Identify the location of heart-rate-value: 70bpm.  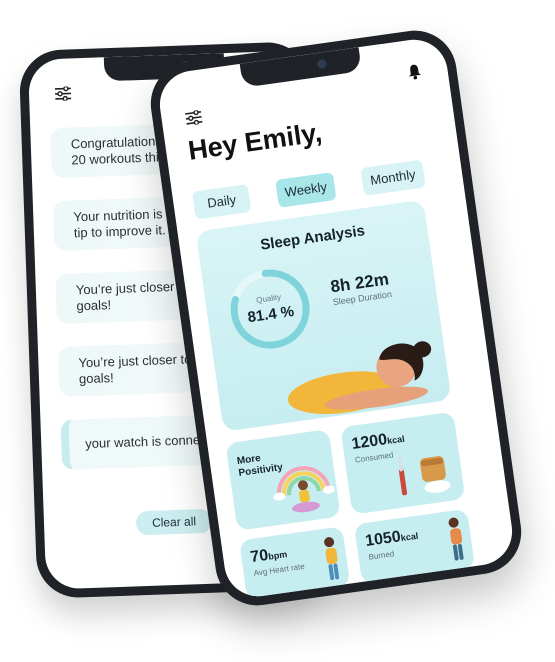
(268, 556).